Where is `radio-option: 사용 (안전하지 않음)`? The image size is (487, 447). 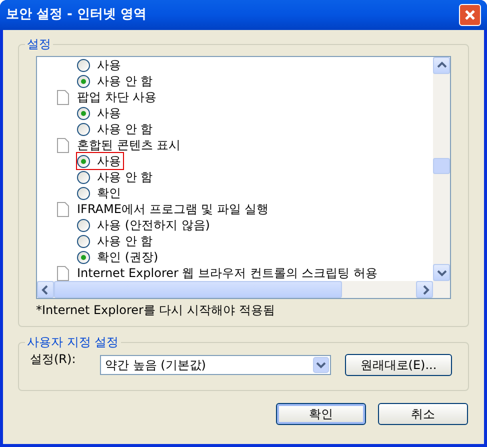 radio-option: 사용 (안전하지 않음) is located at coordinates (144, 225).